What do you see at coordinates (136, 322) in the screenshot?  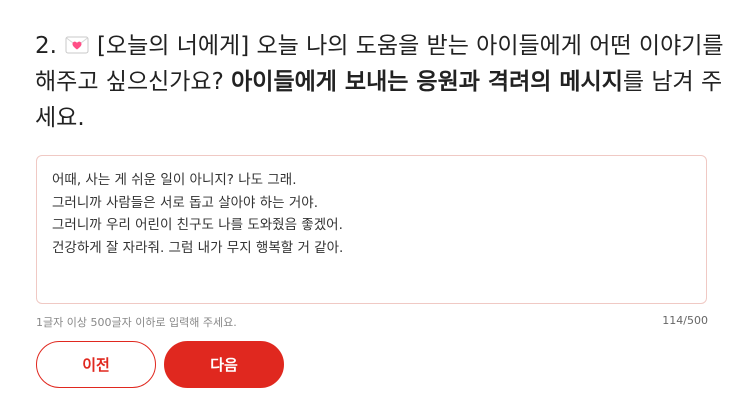 I see `length-hint: 1글자 이상 500글자 이하로 입력해 주세요.` at bounding box center [136, 322].